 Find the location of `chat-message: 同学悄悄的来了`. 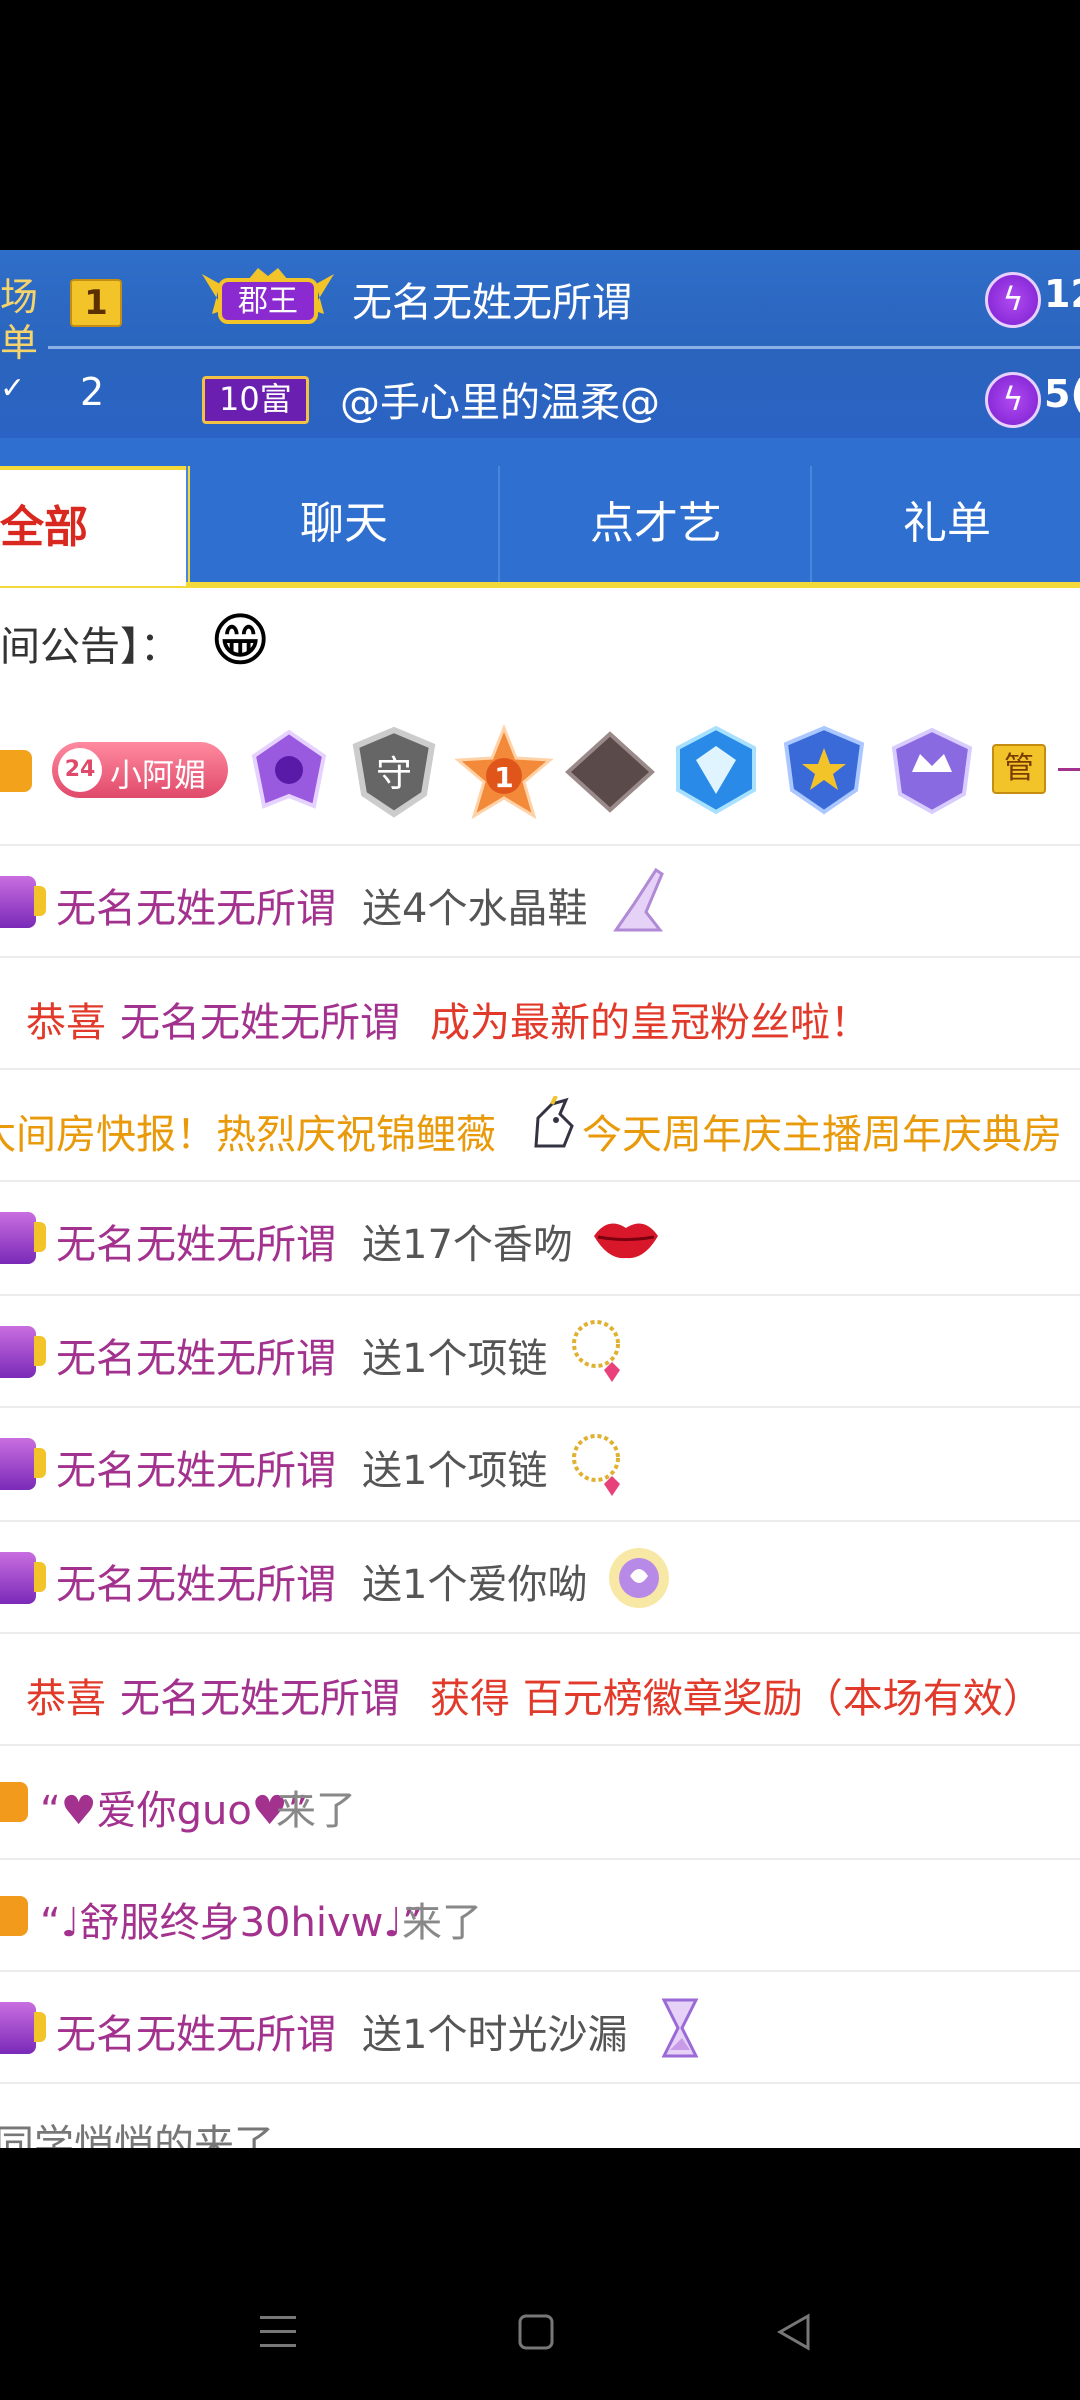

chat-message: 同学悄悄的来了 is located at coordinates (540, 2116).